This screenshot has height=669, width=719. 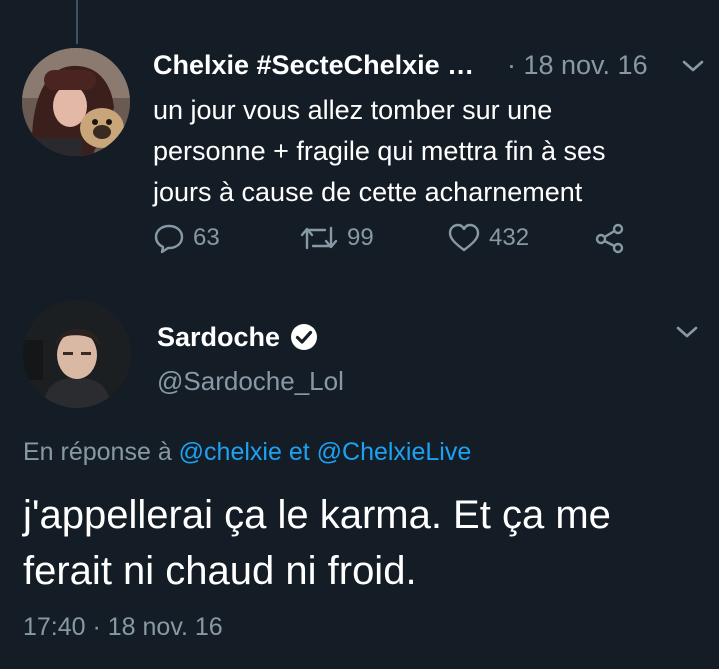 What do you see at coordinates (77, 22) in the screenshot?
I see `thread-connector-line` at bounding box center [77, 22].